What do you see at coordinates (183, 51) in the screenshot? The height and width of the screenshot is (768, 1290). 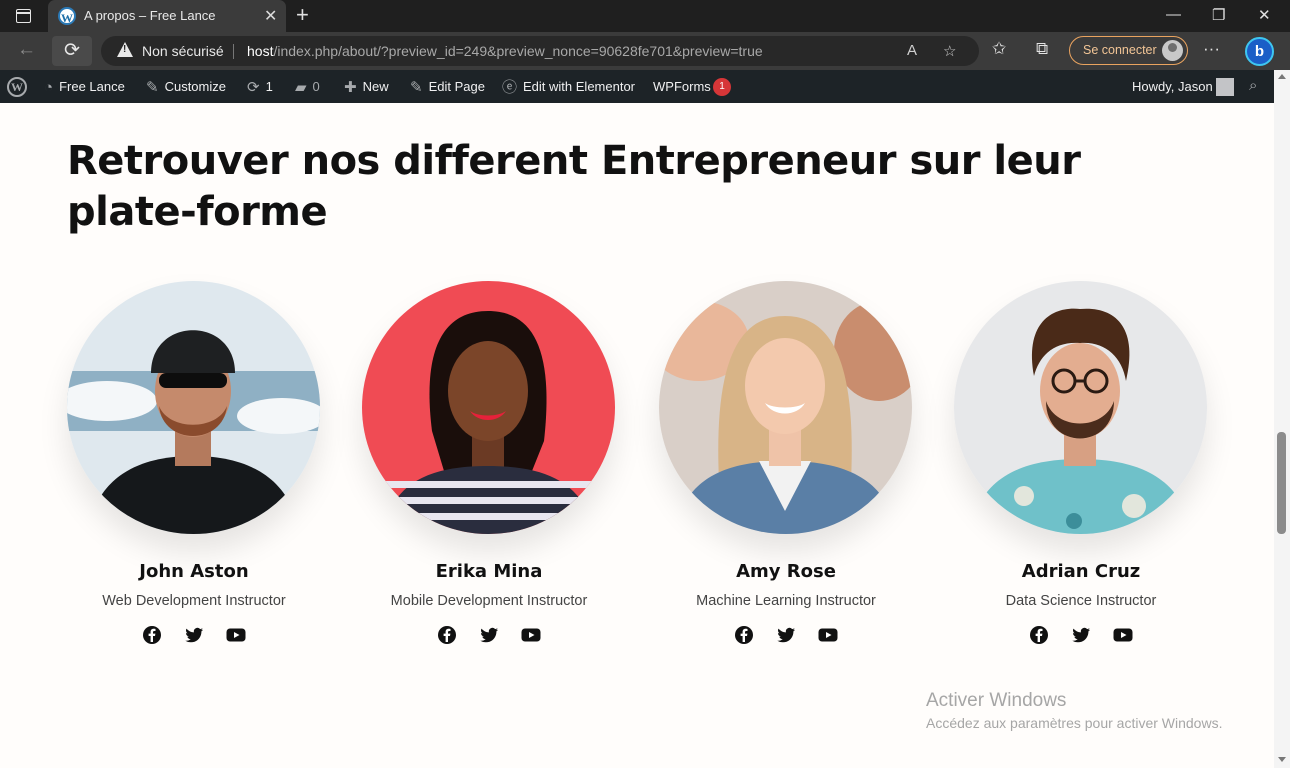 I see `security-label: Non sécurisé` at bounding box center [183, 51].